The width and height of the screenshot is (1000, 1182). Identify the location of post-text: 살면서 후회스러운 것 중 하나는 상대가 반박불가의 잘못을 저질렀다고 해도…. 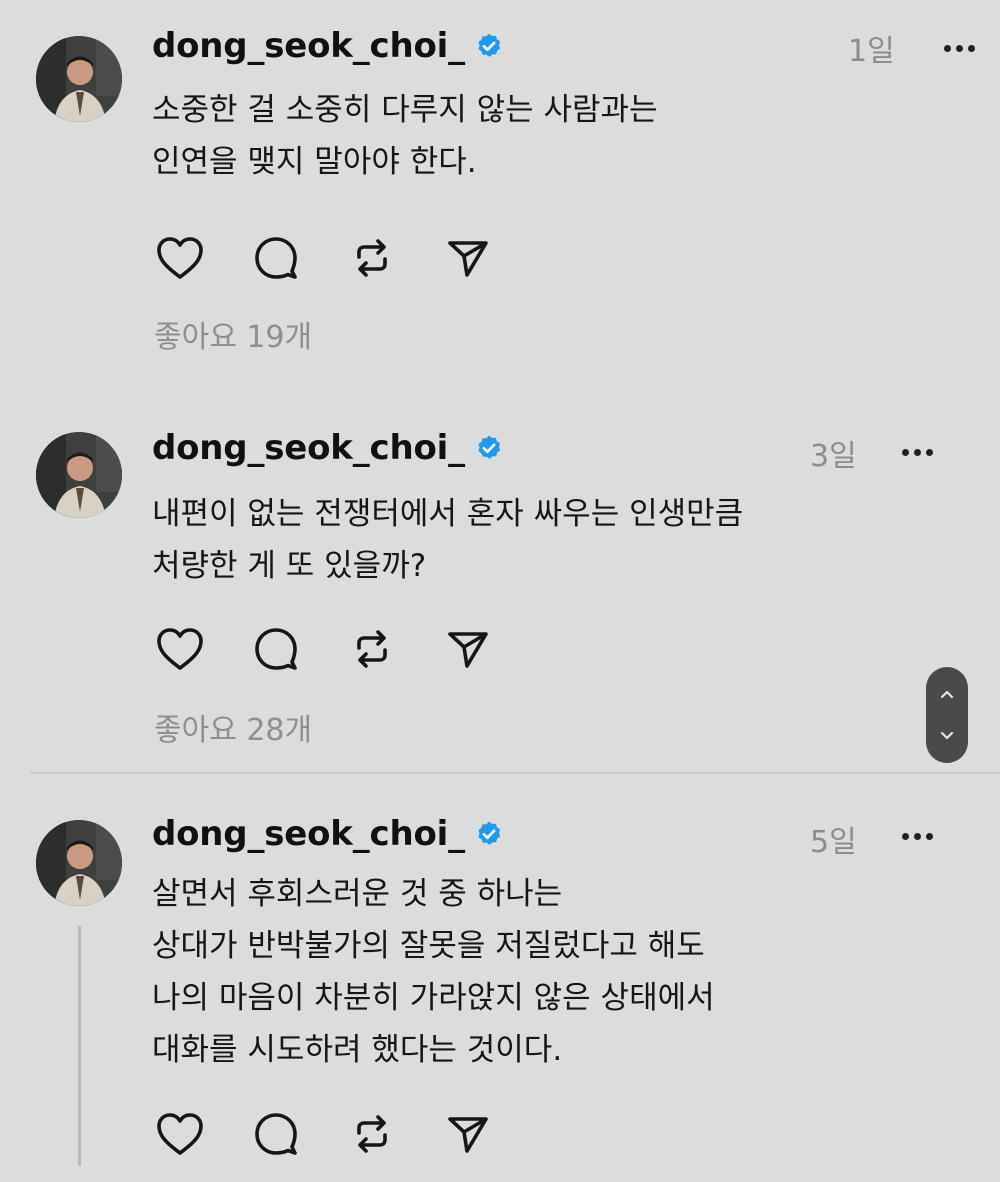
(433, 972).